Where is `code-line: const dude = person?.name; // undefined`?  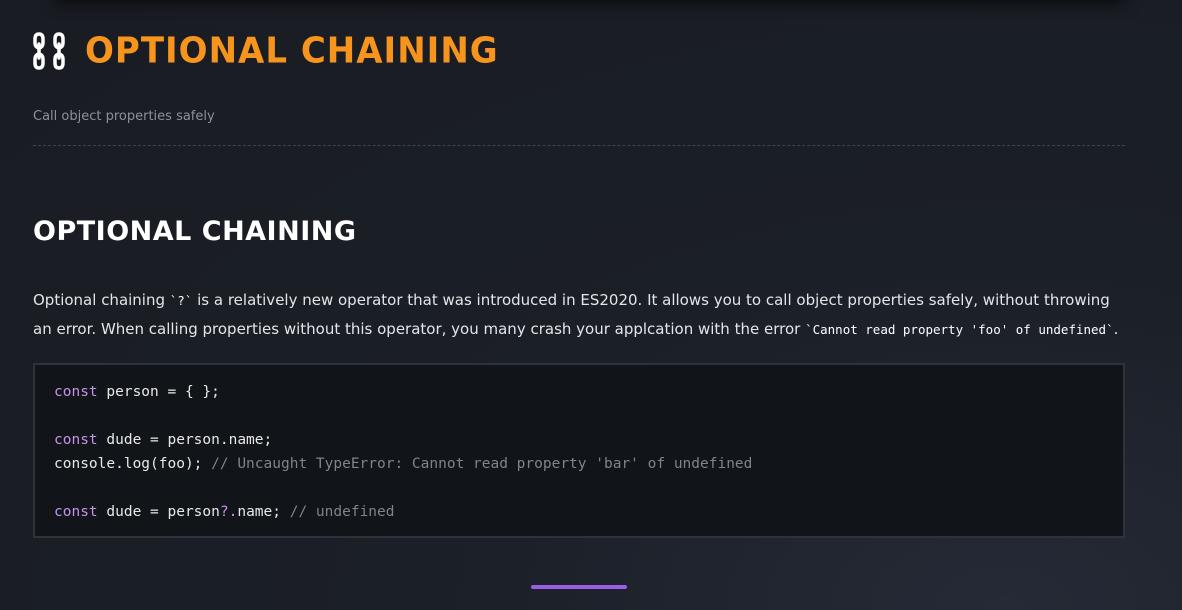 code-line: const dude = person?.name; // undefined is located at coordinates (579, 512).